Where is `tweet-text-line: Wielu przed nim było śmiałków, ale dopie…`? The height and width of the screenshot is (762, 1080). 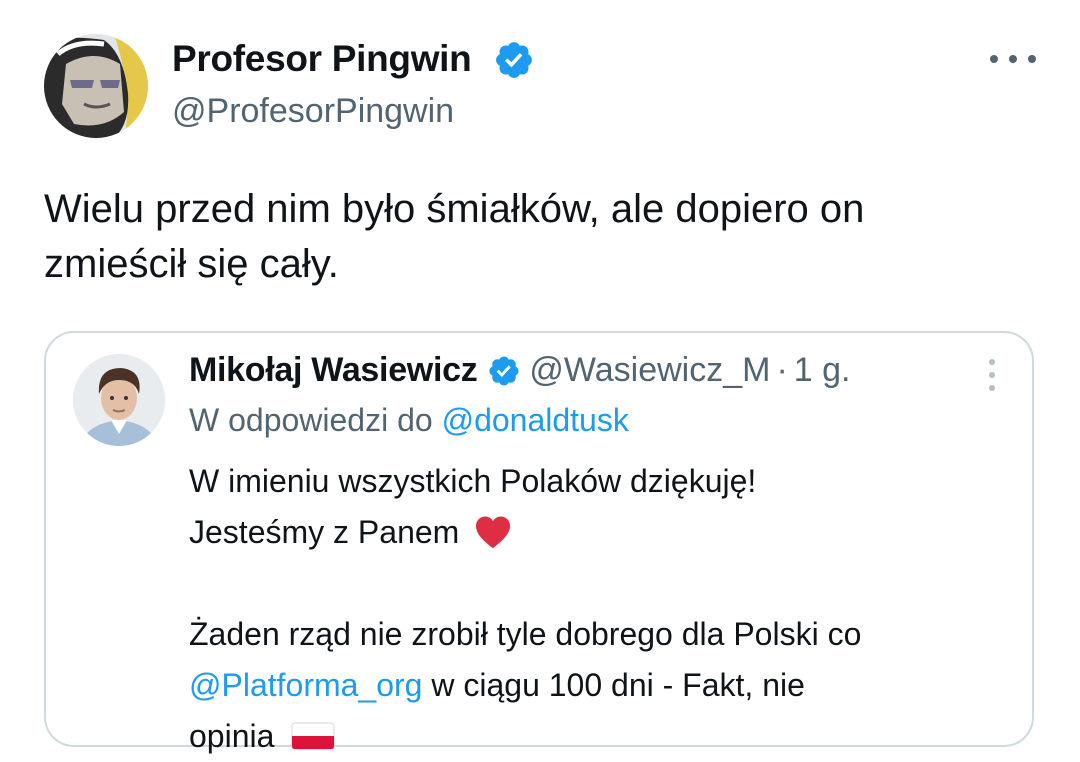 tweet-text-line: Wielu przed nim było śmiałków, ale dopie… is located at coordinates (454, 209).